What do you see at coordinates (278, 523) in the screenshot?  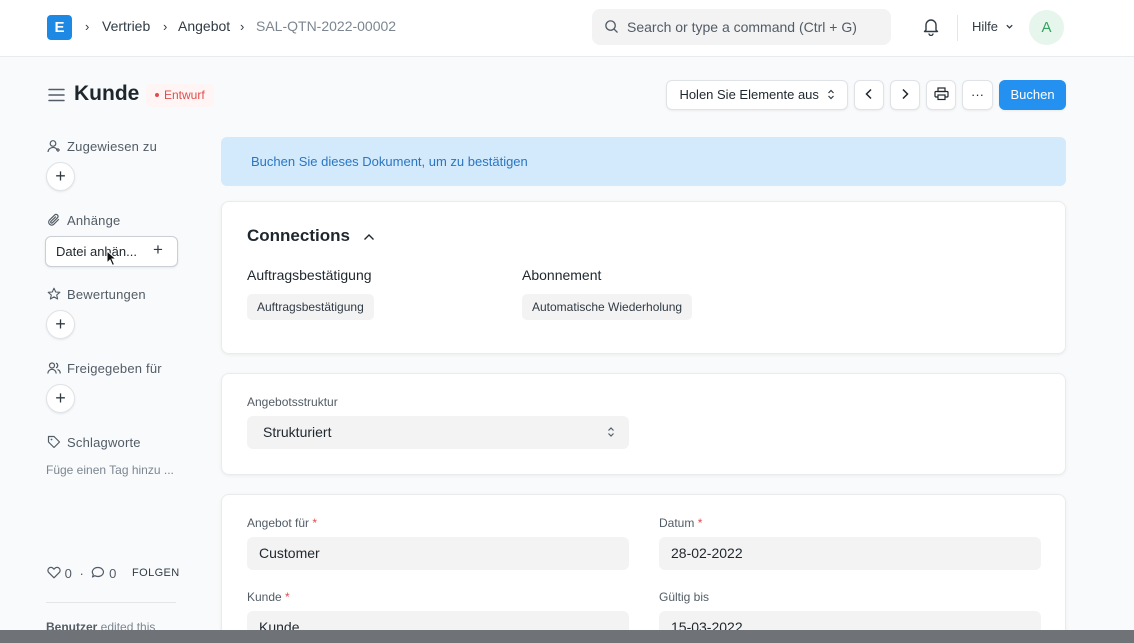 I see `quotation-to-label-text: Angebot für` at bounding box center [278, 523].